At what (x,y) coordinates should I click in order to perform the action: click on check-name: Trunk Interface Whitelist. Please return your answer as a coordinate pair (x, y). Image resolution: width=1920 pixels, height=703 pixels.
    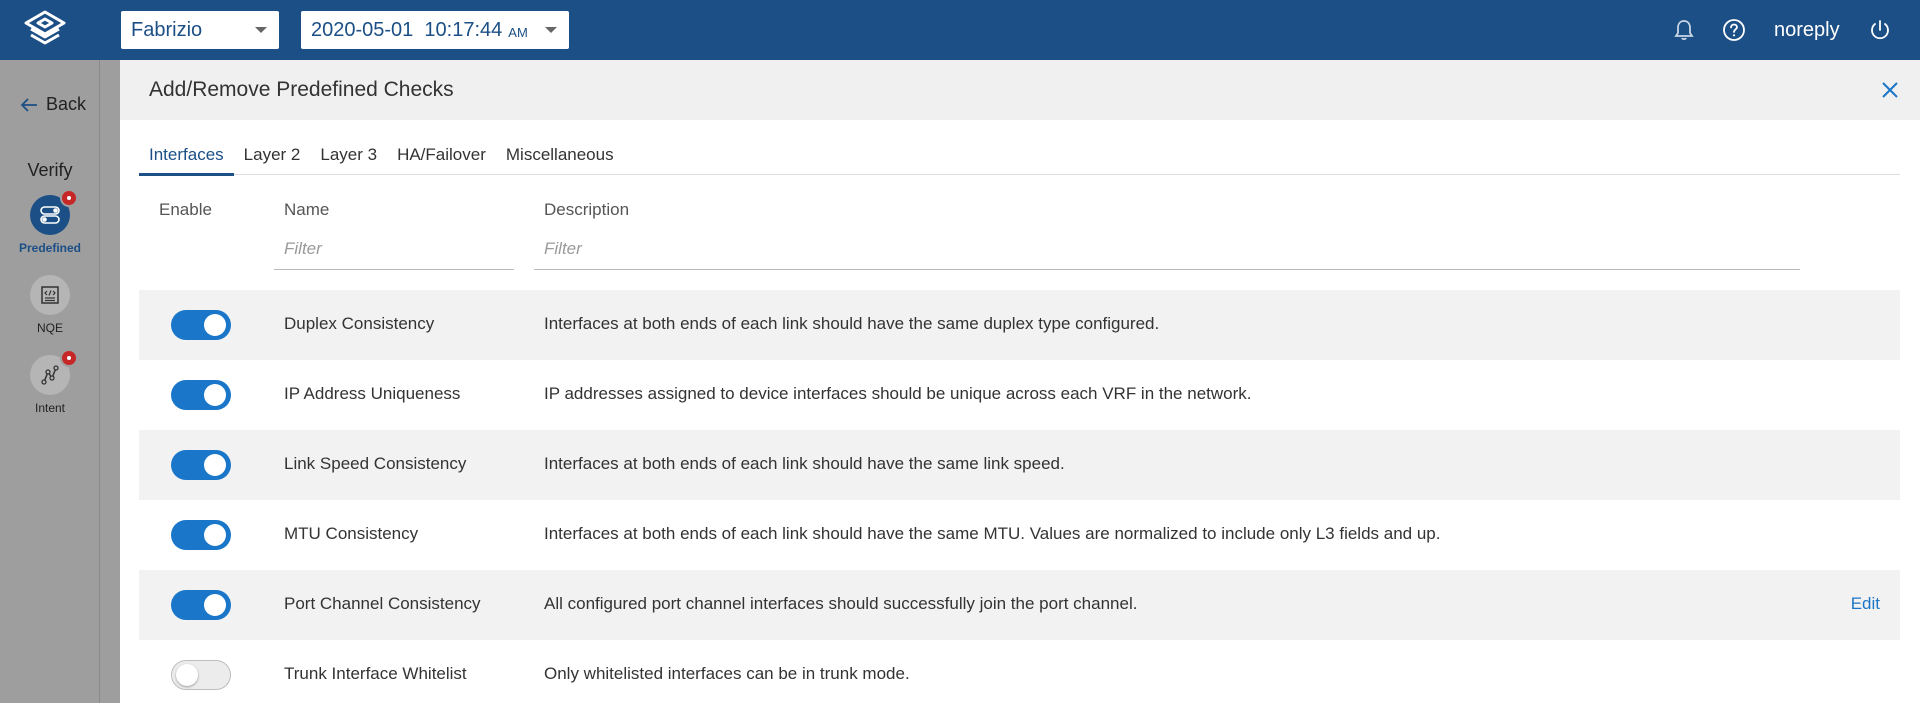
    Looking at the image, I should click on (375, 673).